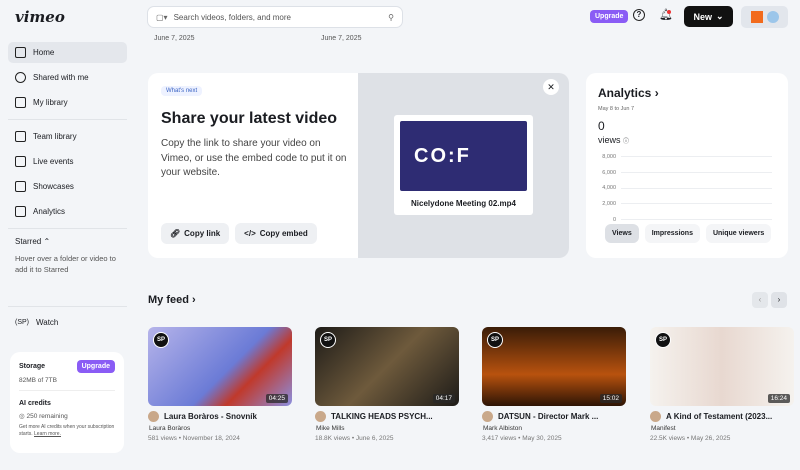 The height and width of the screenshot is (470, 800). Describe the element at coordinates (32, 366) in the screenshot. I see `storage-title: Storage` at that location.